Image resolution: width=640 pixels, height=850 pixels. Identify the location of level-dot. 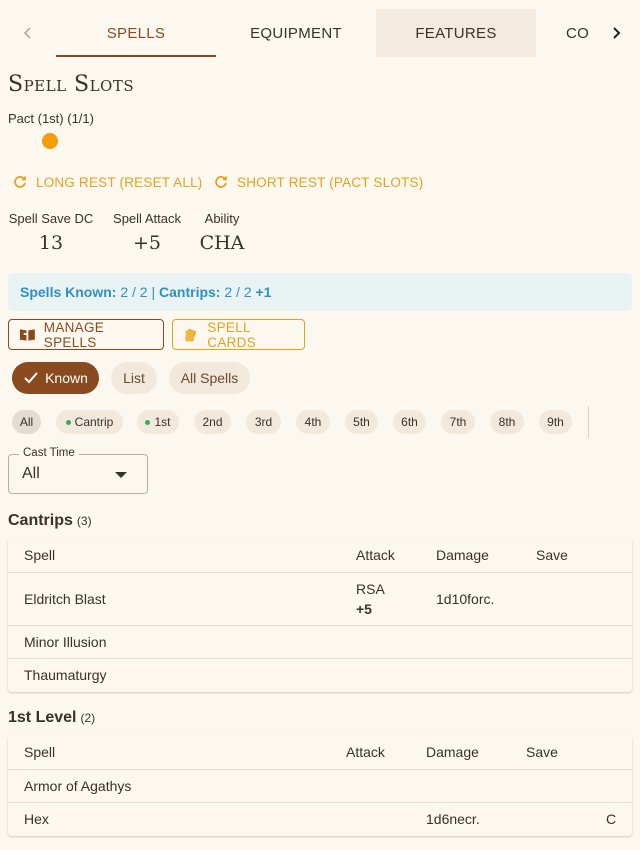
(148, 422).